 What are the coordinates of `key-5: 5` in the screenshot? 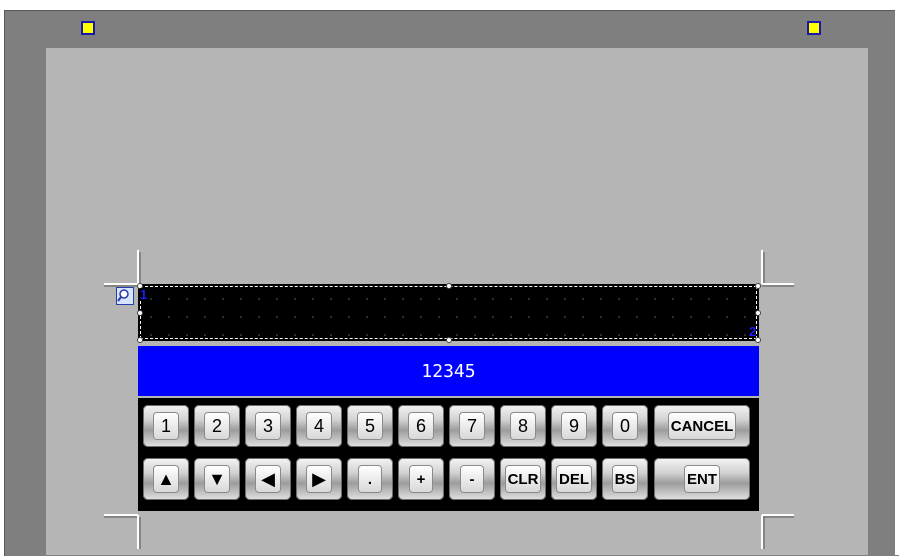 It's located at (370, 426).